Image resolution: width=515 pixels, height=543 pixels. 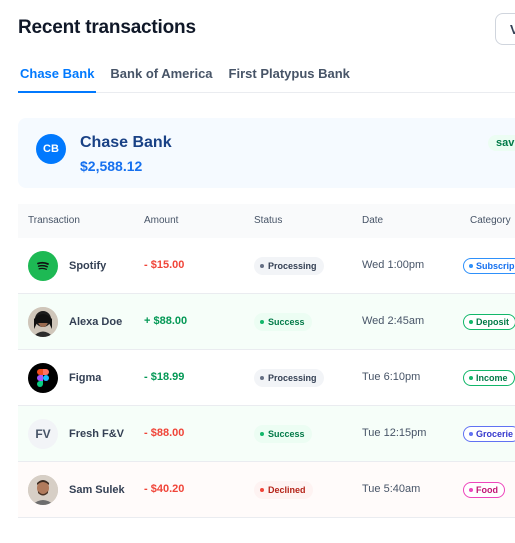 What do you see at coordinates (57, 79) in the screenshot?
I see `tab-chase-bank: Chase Bank` at bounding box center [57, 79].